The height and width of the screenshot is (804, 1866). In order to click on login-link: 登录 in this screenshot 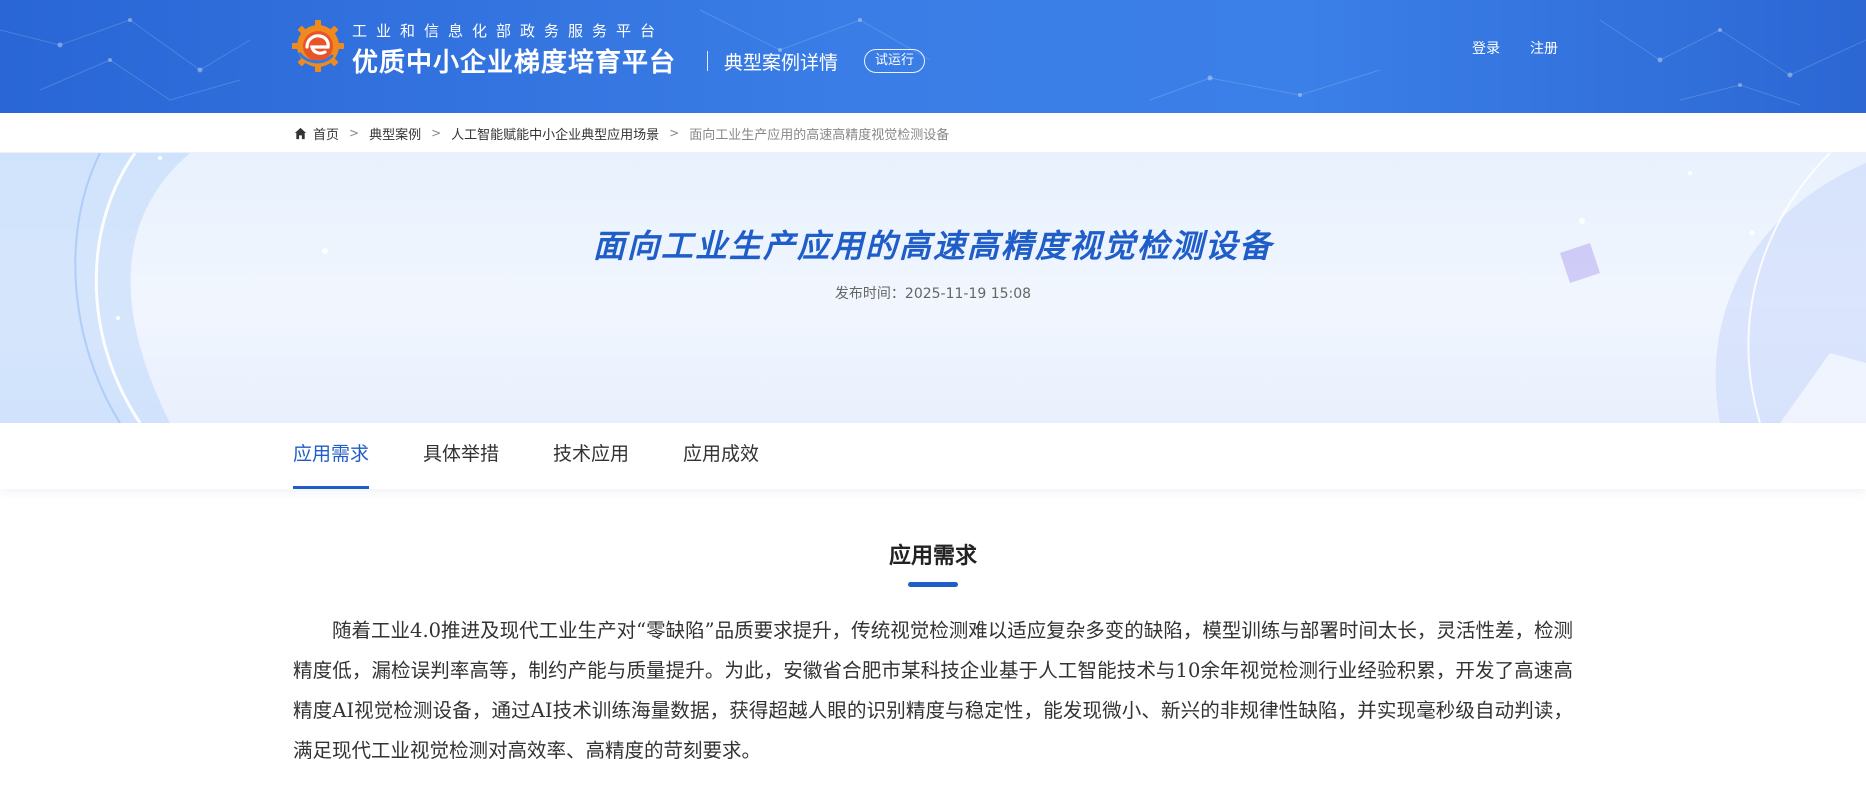, I will do `click(1486, 48)`.